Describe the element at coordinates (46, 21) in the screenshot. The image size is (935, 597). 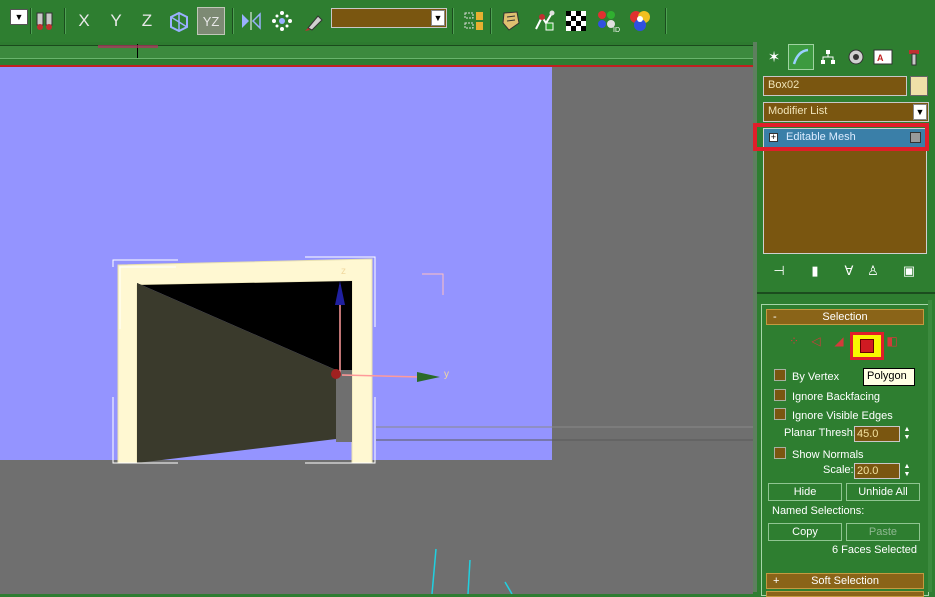
I see `pivot-center-icon` at that location.